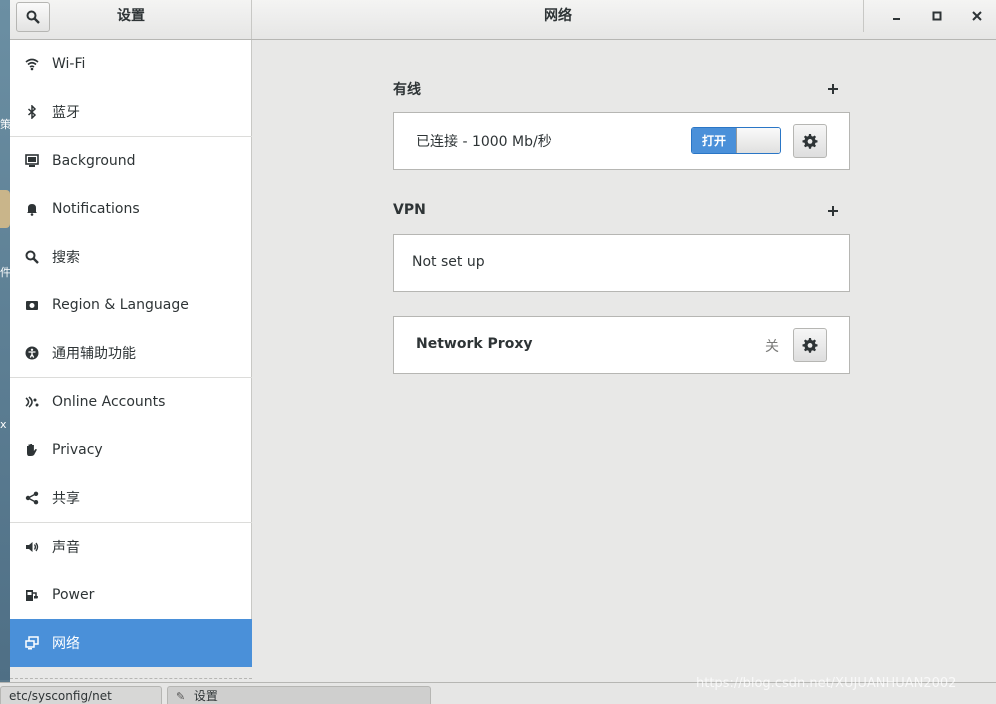 This screenshot has width=996, height=704. Describe the element at coordinates (131, 450) in the screenshot. I see `sidebar-item-privacy: Privacy` at that location.